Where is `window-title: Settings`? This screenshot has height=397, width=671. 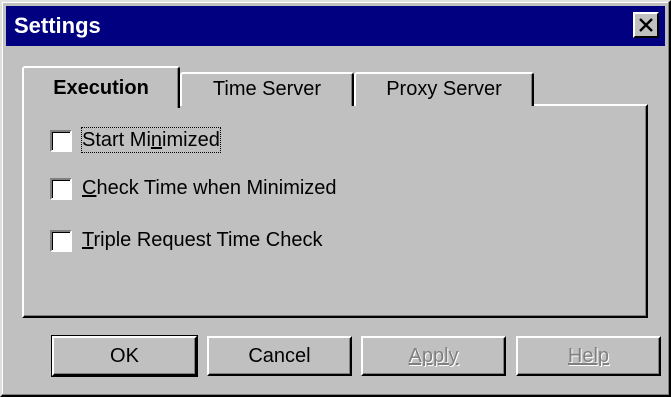
window-title: Settings is located at coordinates (57, 25).